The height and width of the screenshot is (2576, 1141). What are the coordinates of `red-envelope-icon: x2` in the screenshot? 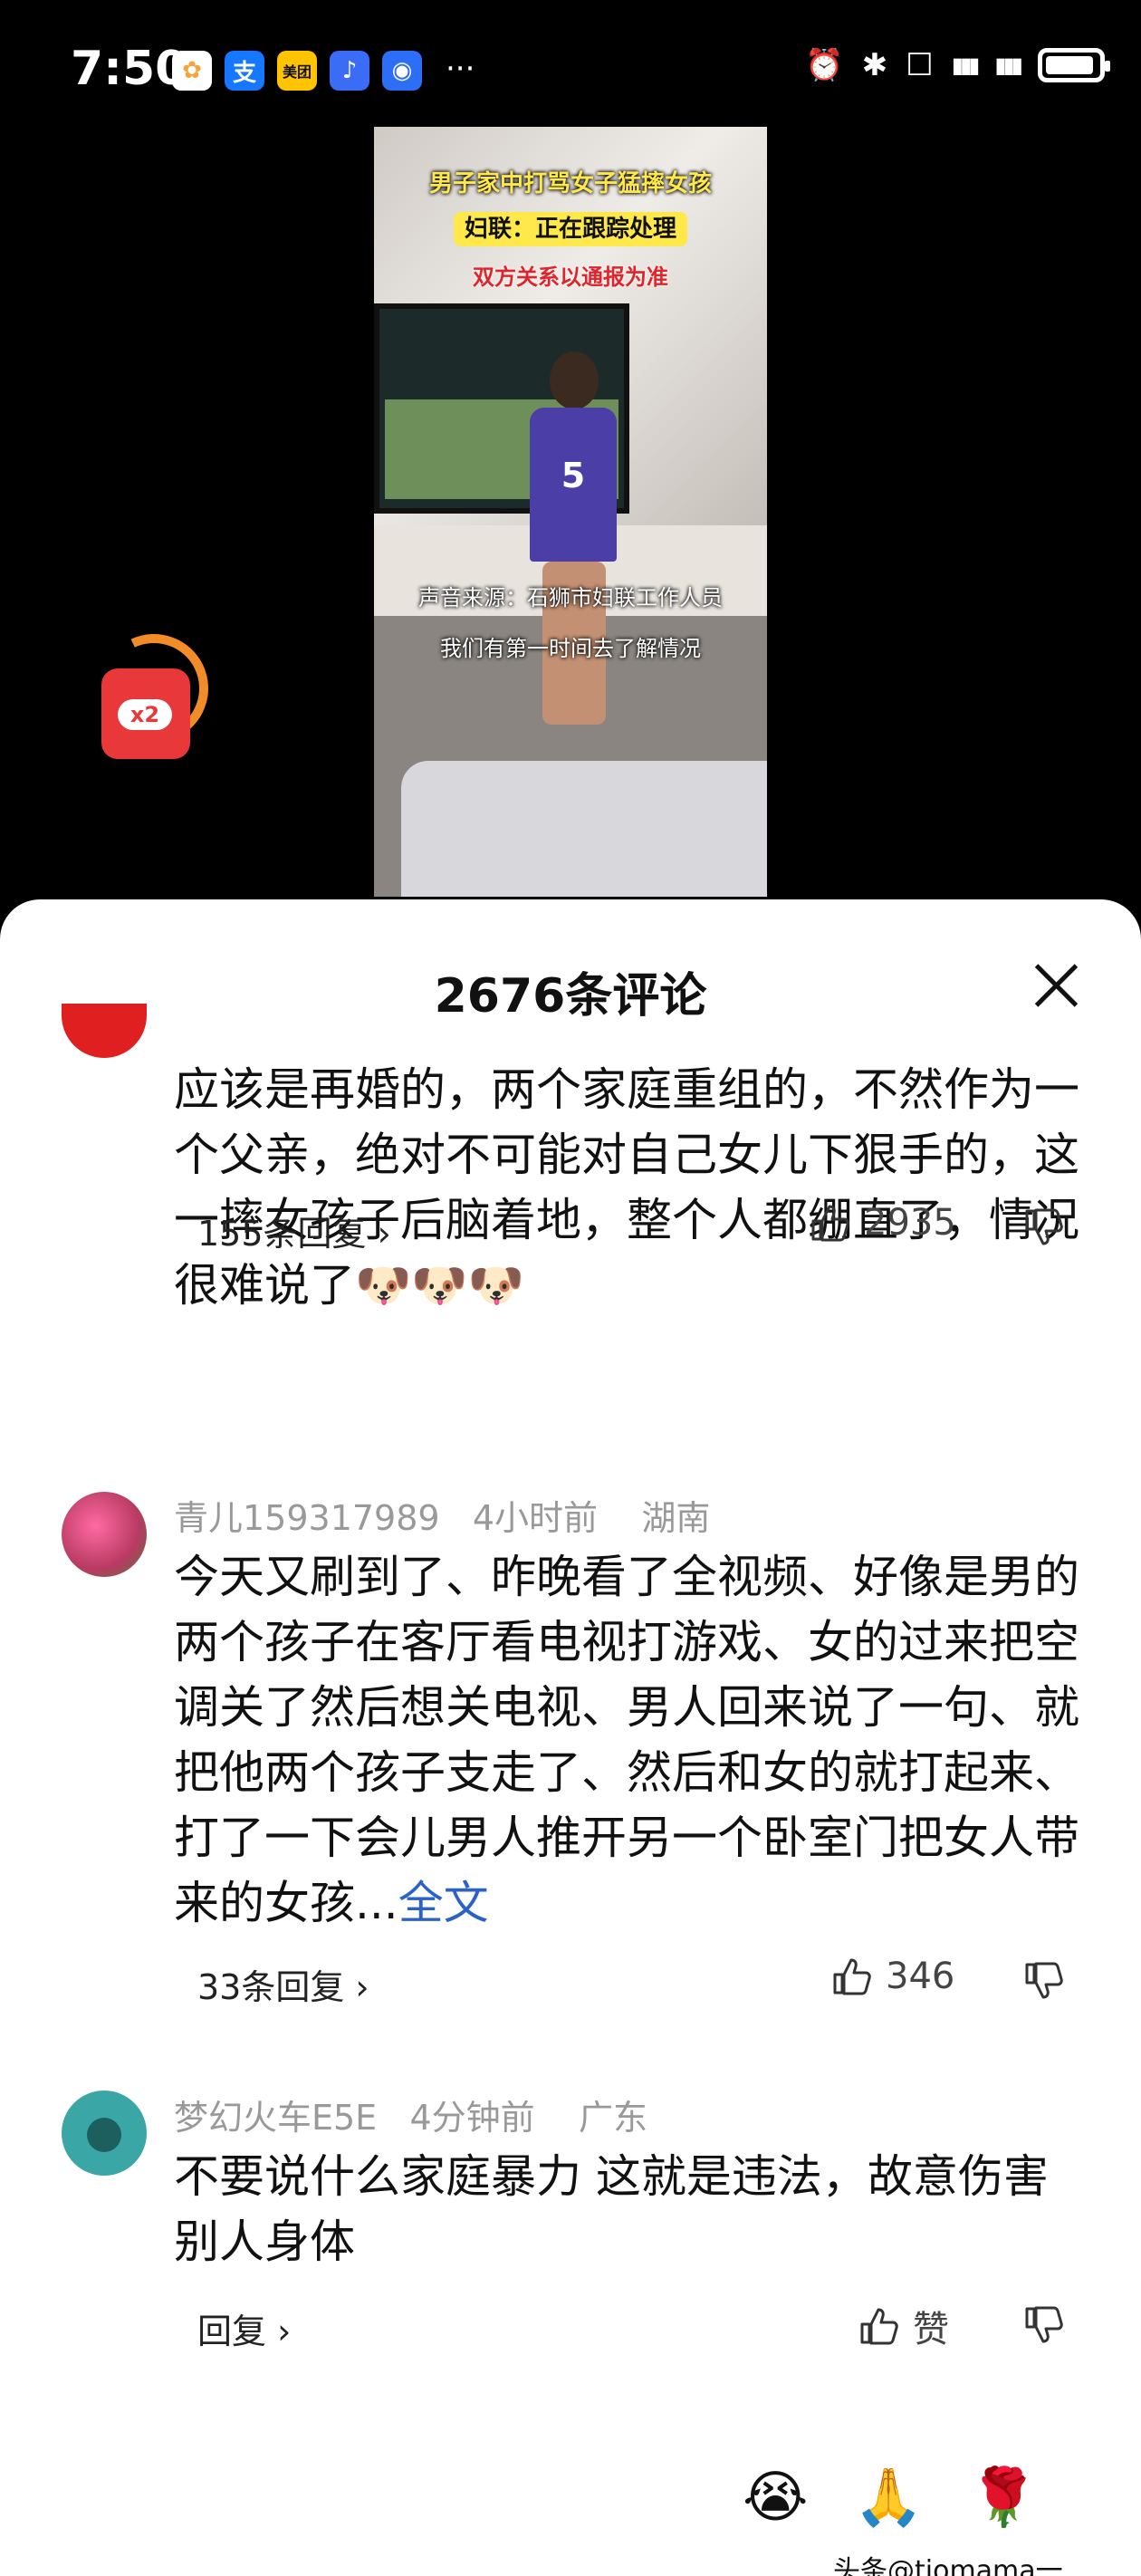 It's located at (146, 713).